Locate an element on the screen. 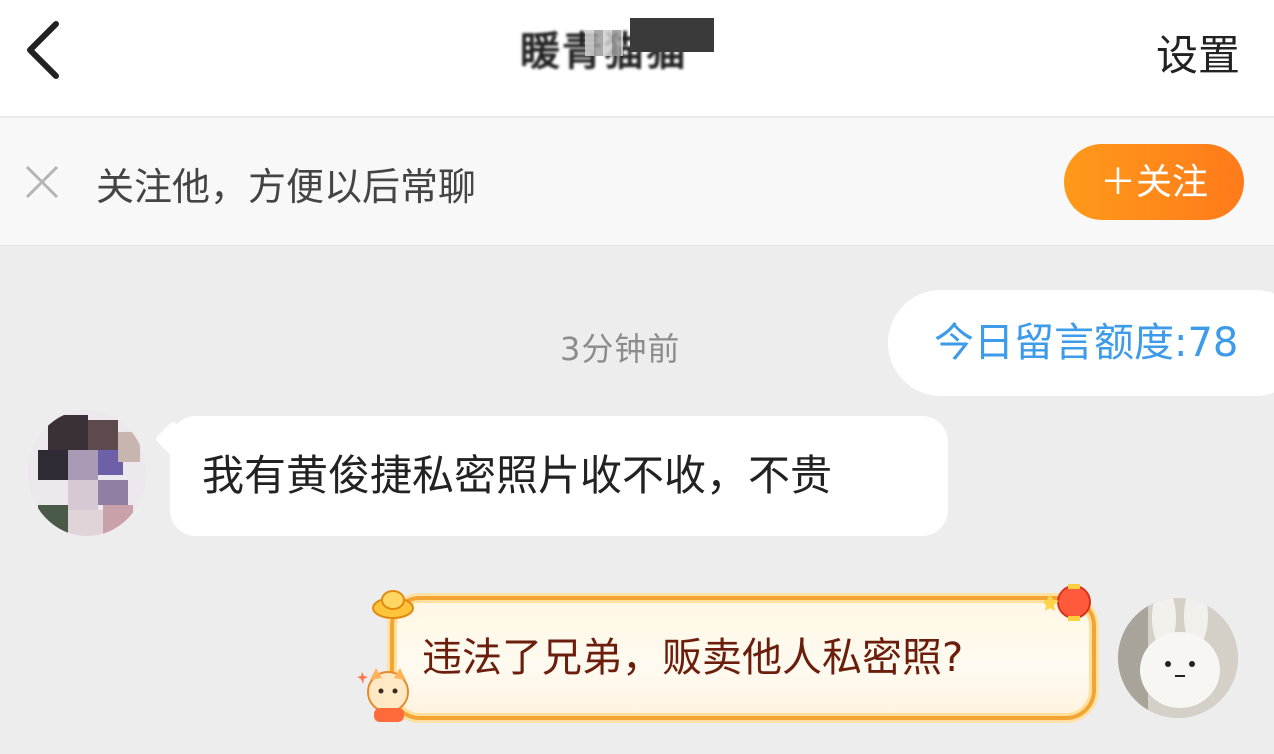  mosaic-avatar-image is located at coordinates (87, 473).